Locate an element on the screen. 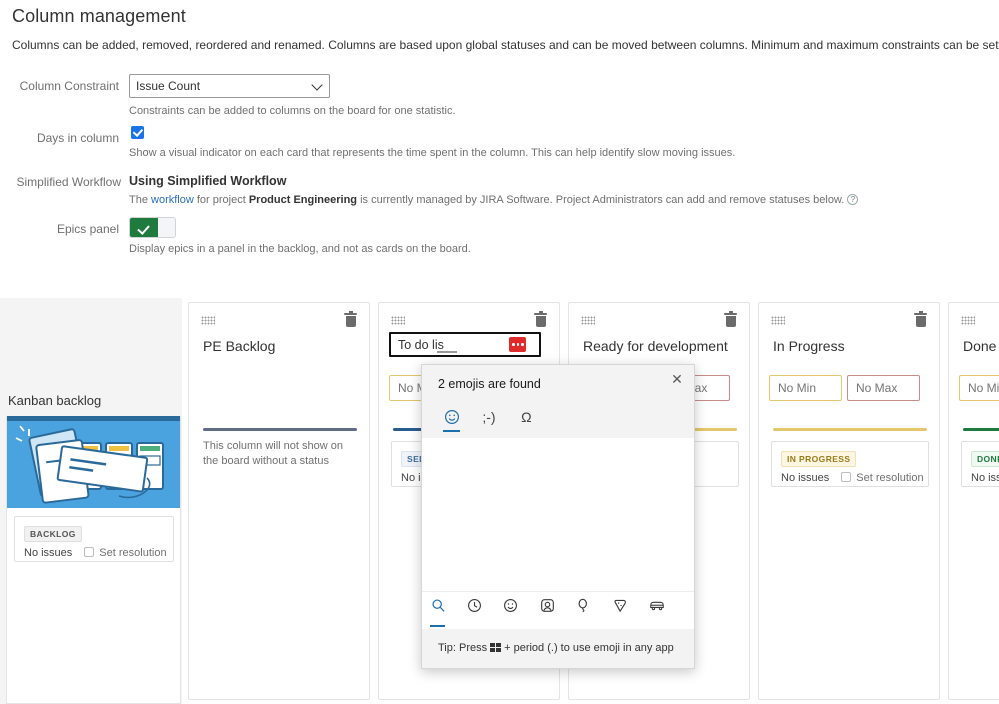 This screenshot has height=704, width=999. windows-key-icon is located at coordinates (496, 647).